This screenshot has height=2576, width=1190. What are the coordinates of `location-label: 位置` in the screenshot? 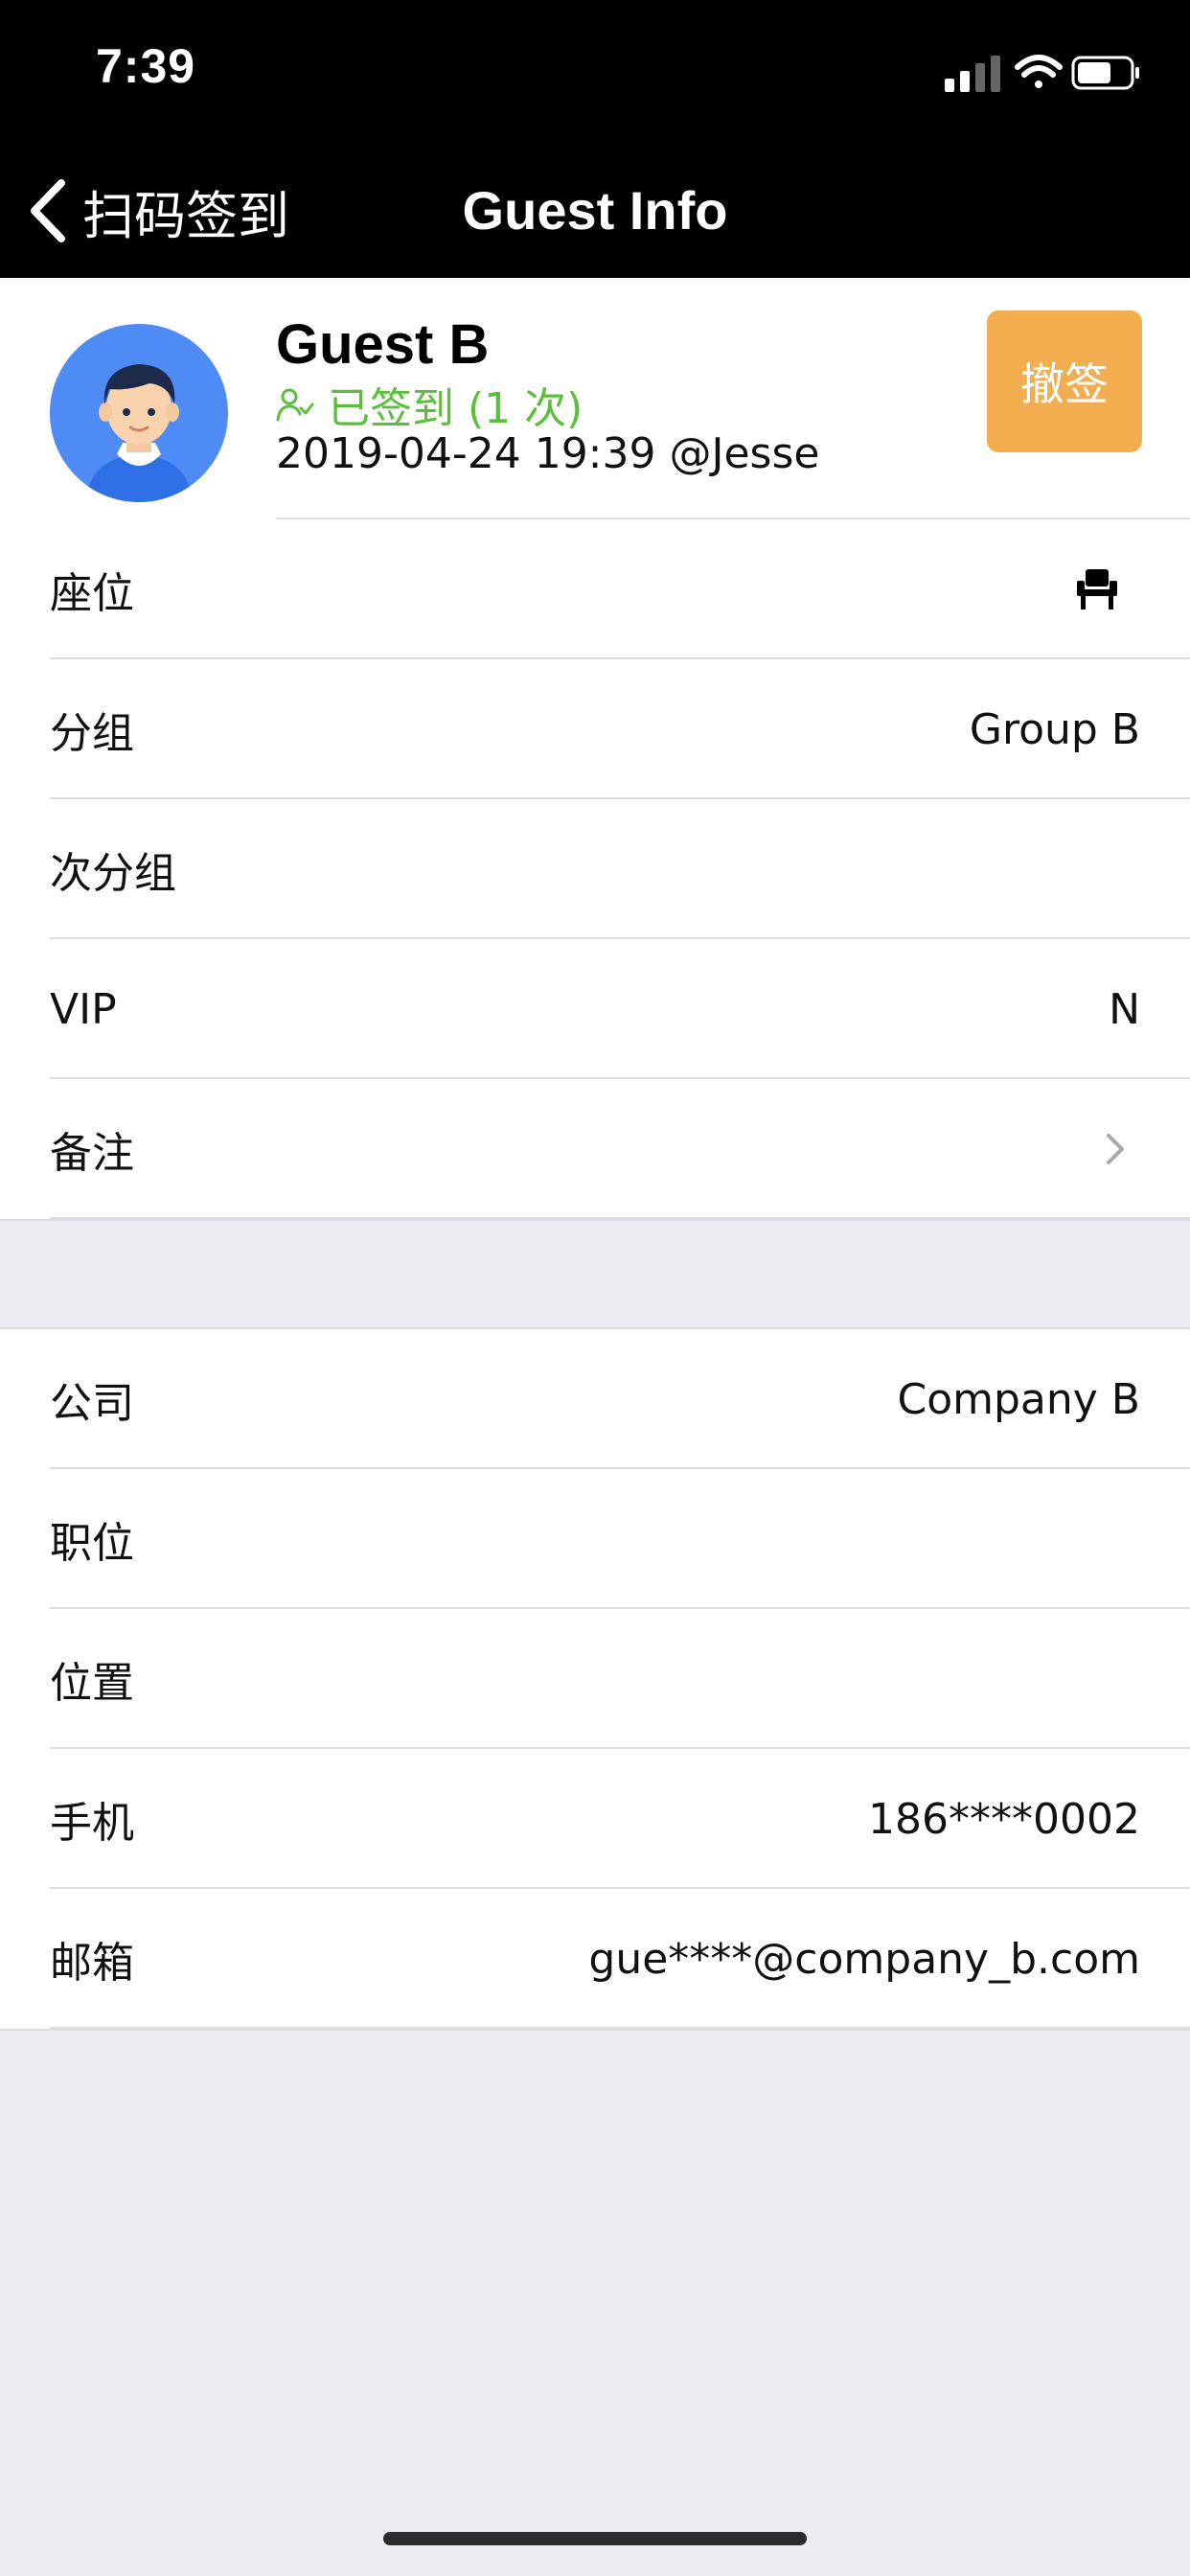 It's located at (92, 1683).